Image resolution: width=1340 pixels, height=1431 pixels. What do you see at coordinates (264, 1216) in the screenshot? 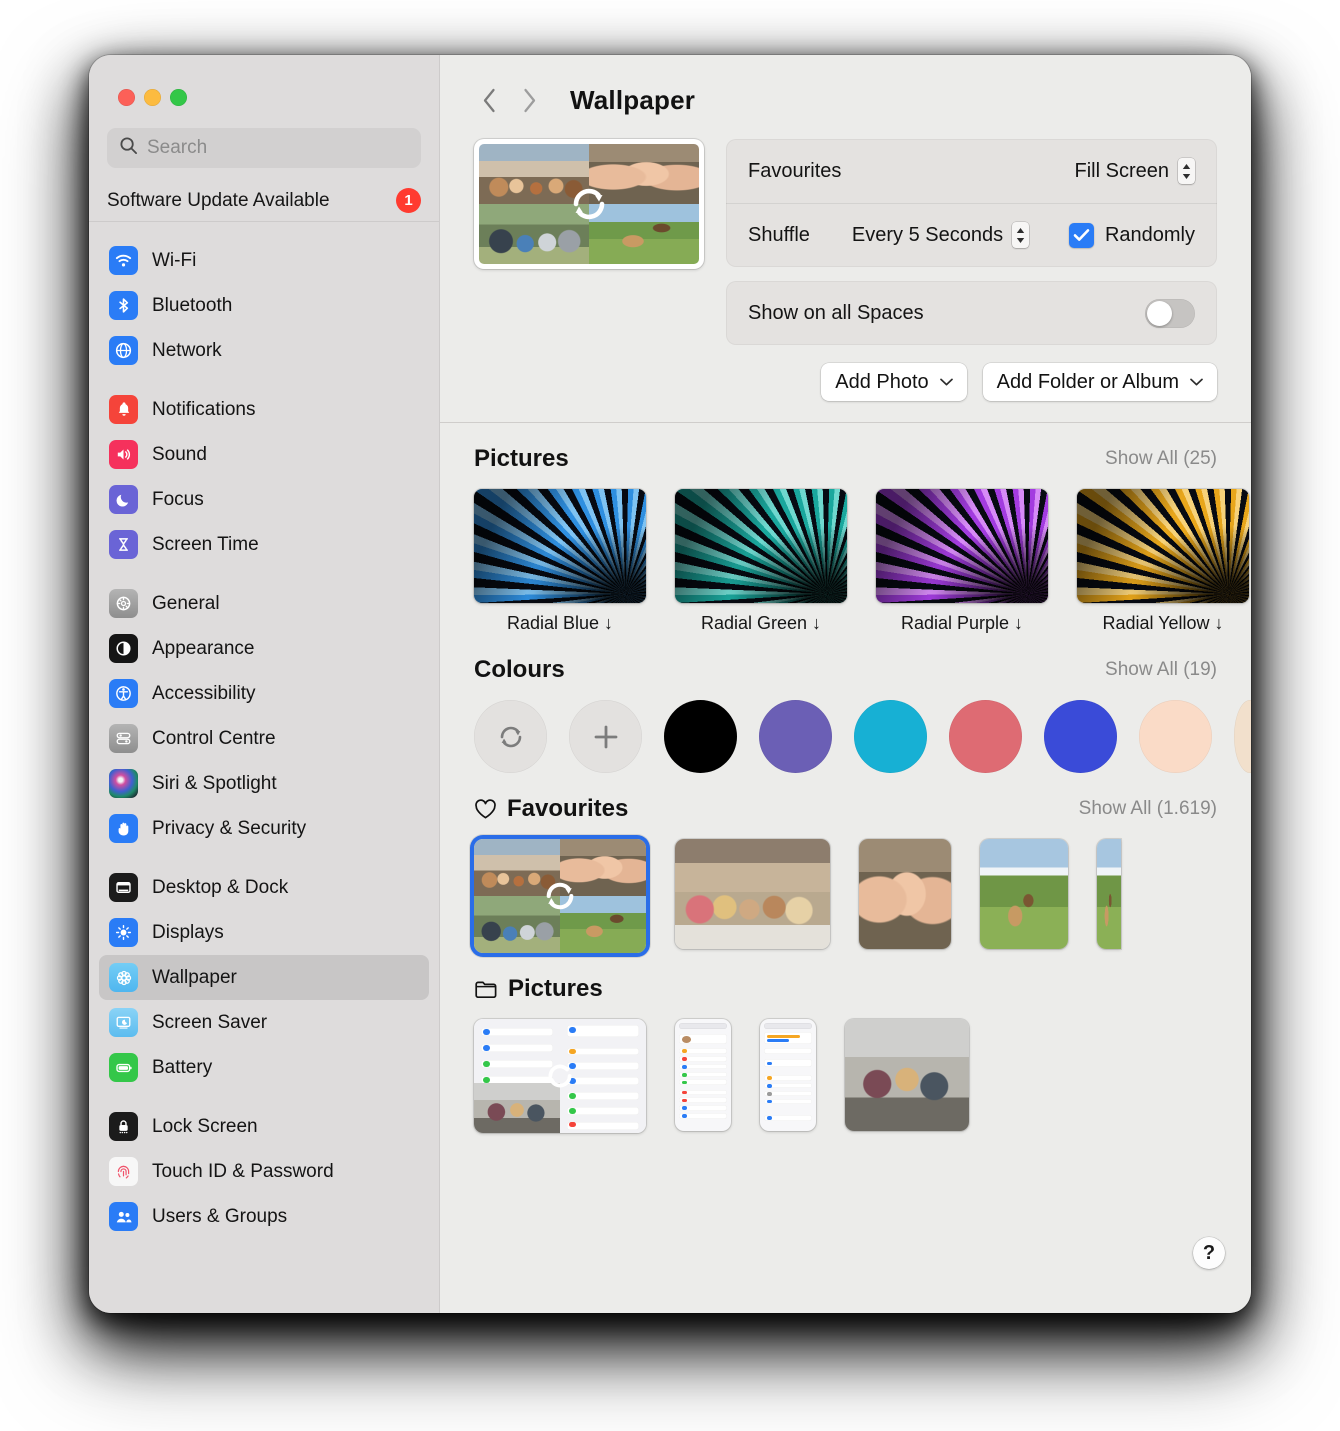
I see `sidebar-item-users-groups: Users & Groups` at bounding box center [264, 1216].